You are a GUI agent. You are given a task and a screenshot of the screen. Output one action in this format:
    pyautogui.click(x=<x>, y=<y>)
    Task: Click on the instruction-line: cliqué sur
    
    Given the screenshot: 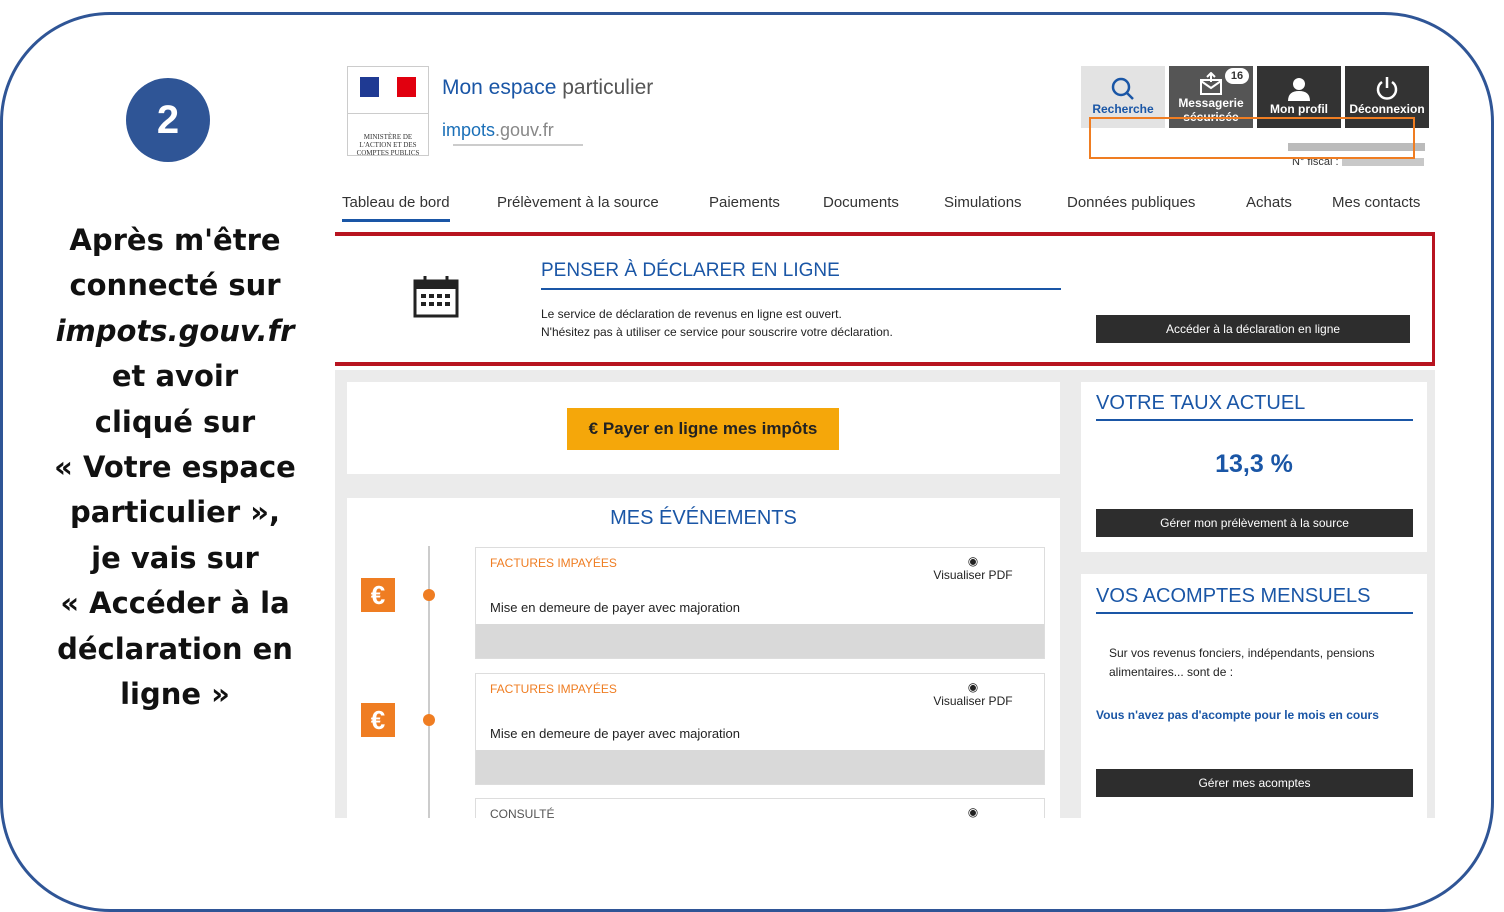 What is the action you would take?
    pyautogui.click(x=175, y=421)
    